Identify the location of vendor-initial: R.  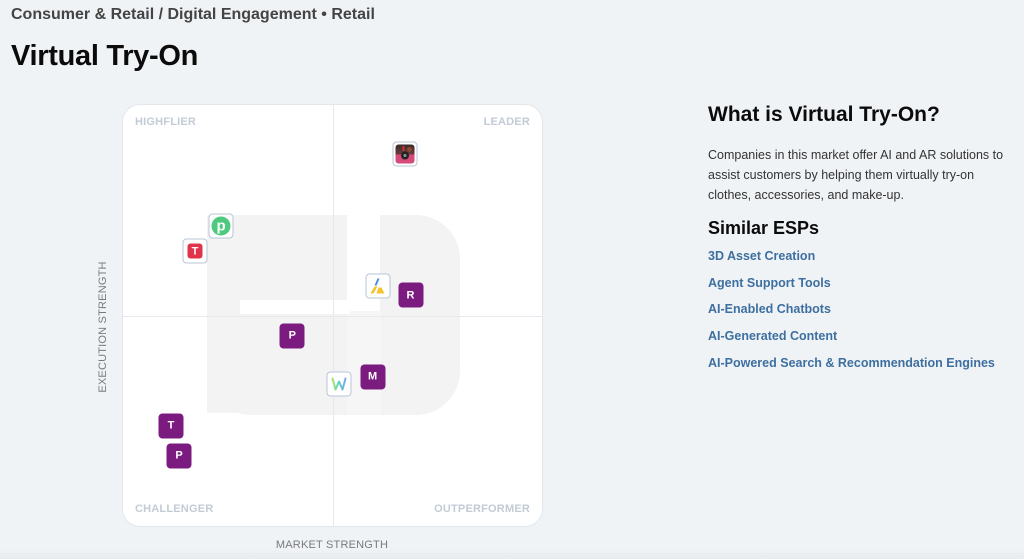
(410, 295).